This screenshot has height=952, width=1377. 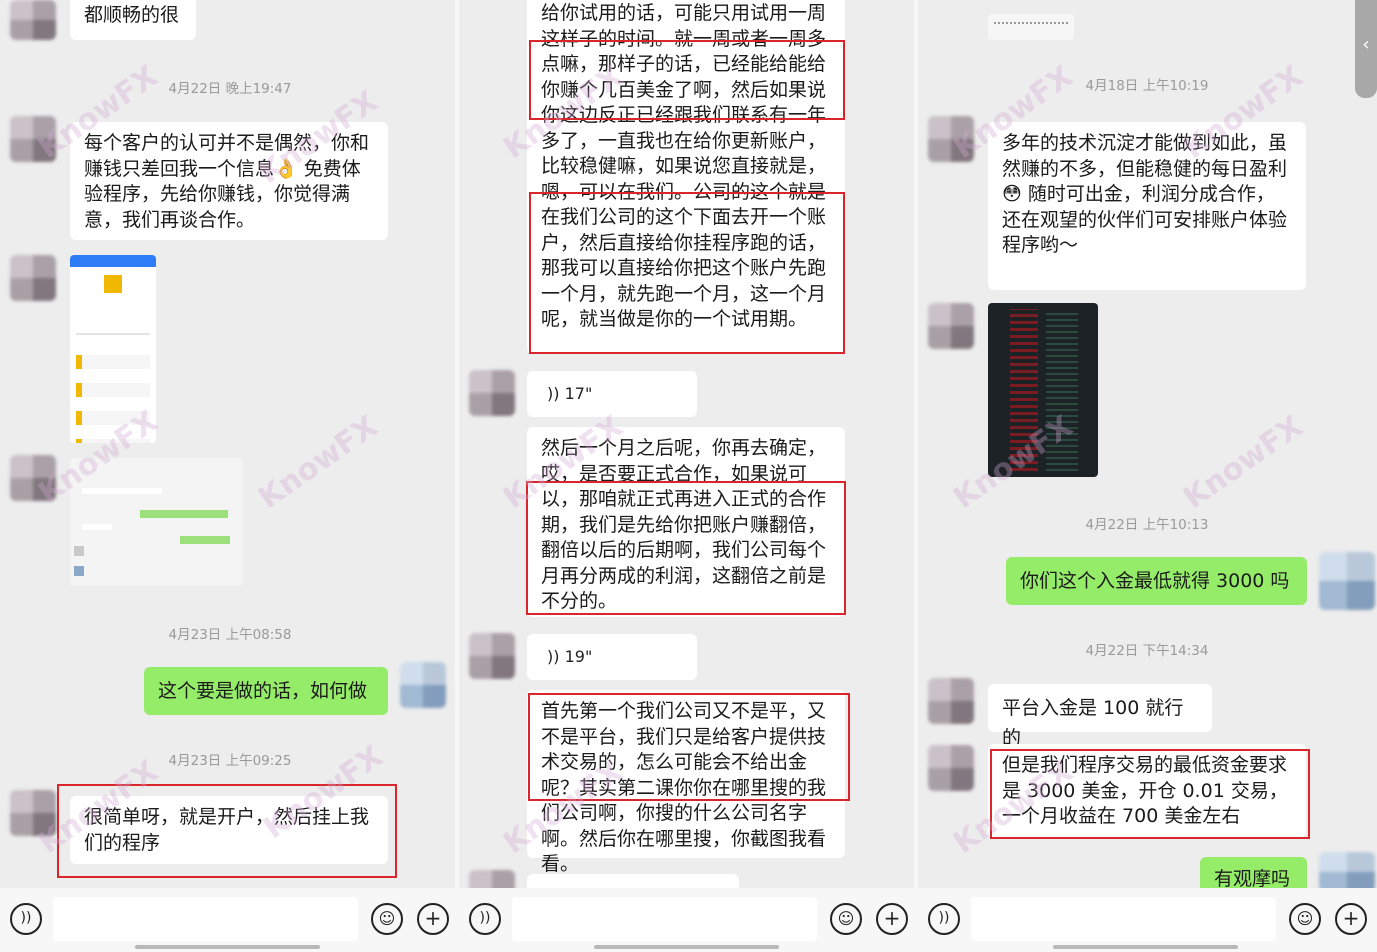 What do you see at coordinates (1366, 49) in the screenshot?
I see `back-chevron-icon: ‹` at bounding box center [1366, 49].